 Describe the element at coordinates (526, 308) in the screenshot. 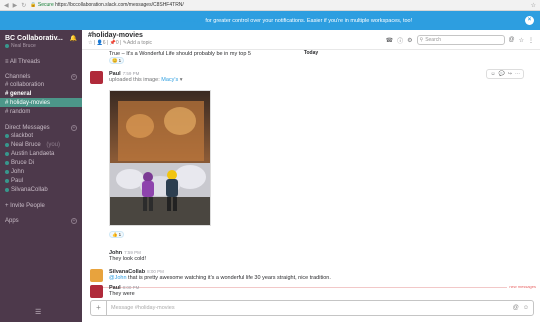

I see `emoji-icon: ☺` at that location.